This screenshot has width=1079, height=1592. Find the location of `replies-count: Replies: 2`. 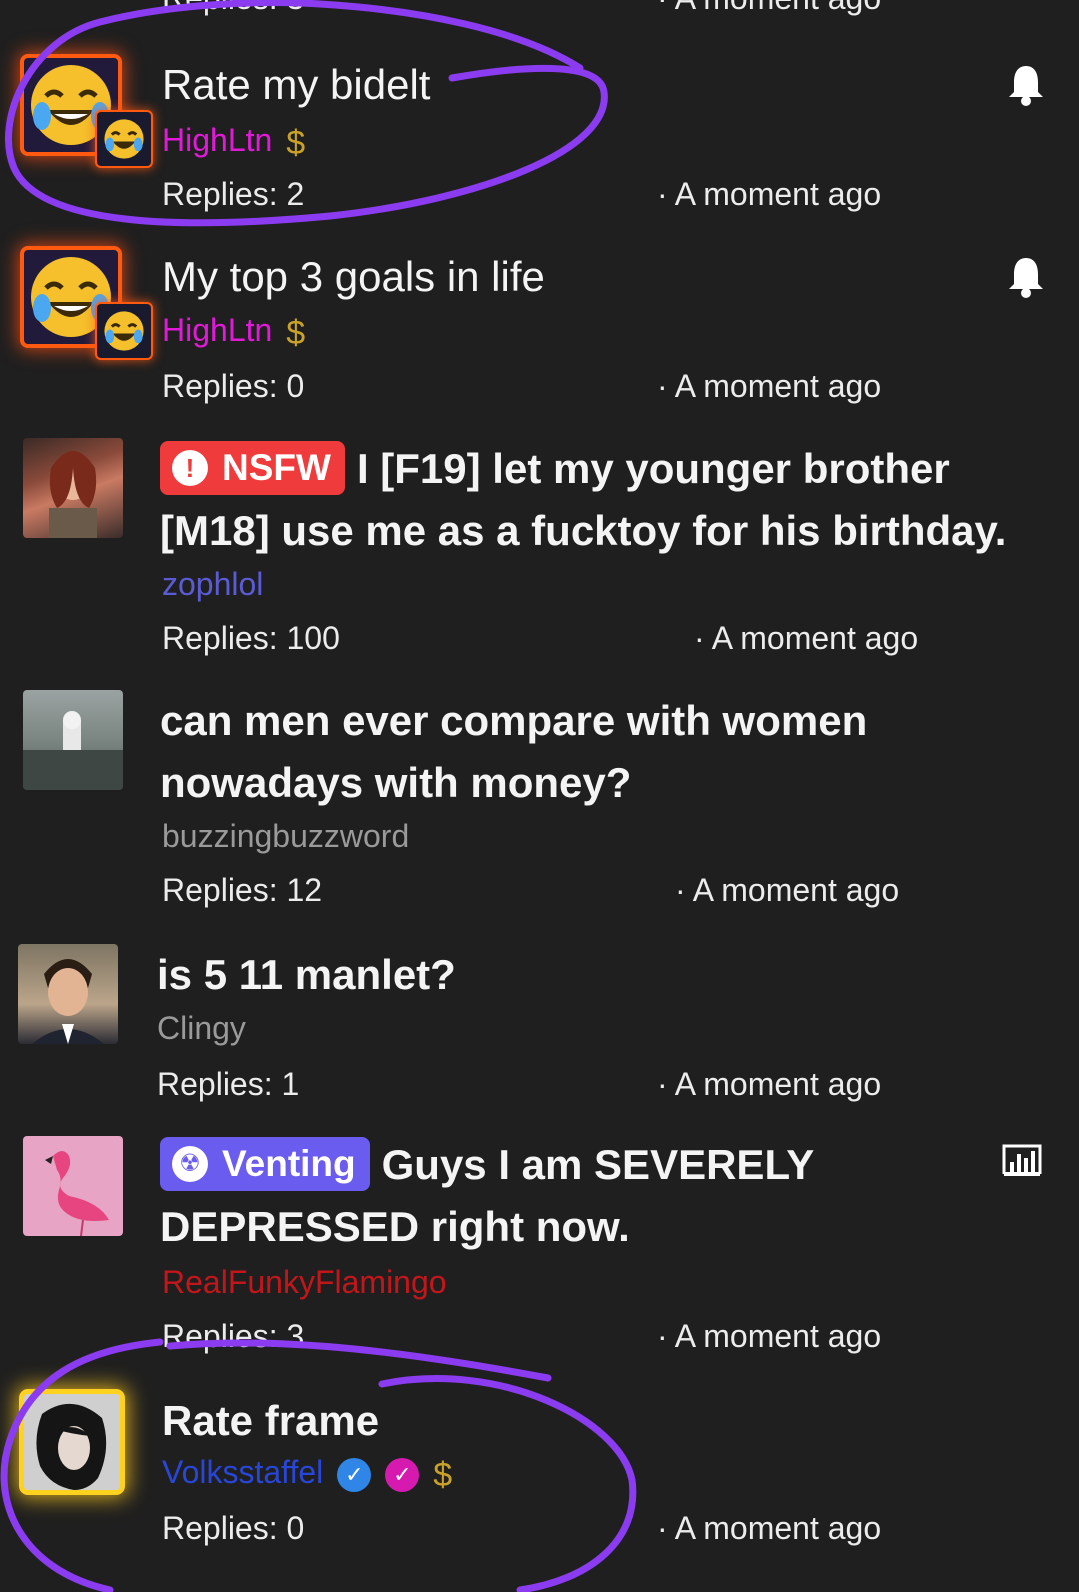

replies-count: Replies: 2 is located at coordinates (233, 194).